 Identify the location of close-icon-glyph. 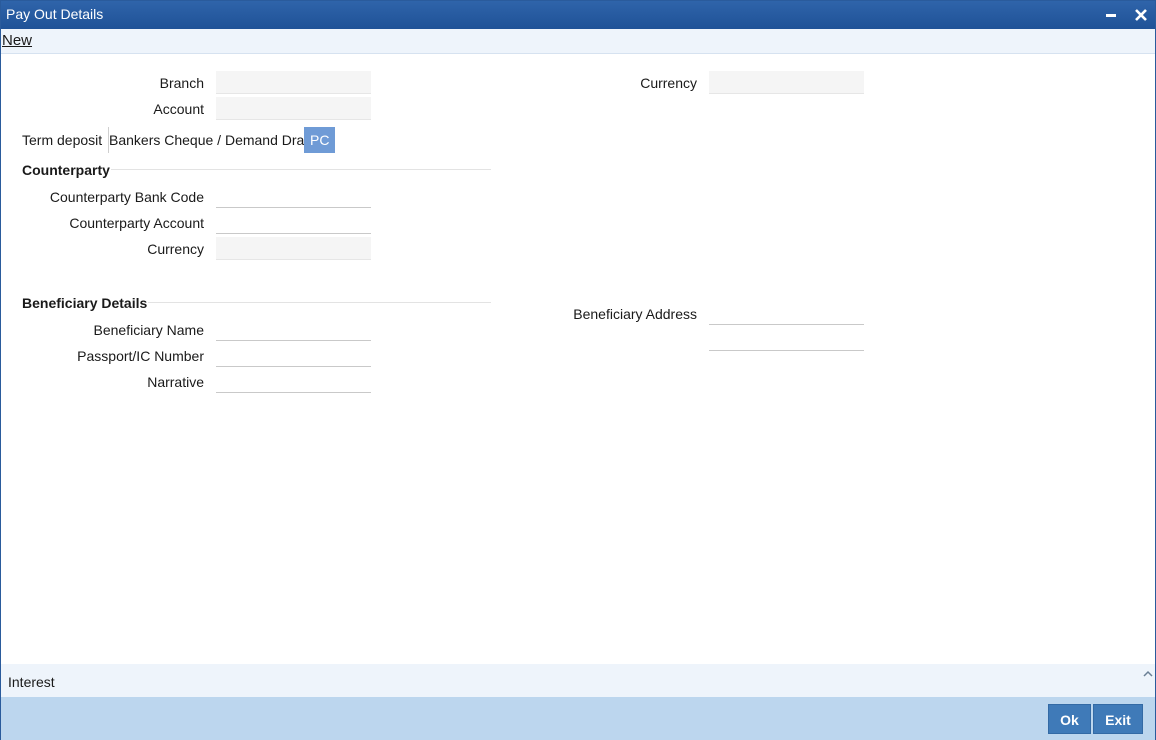
(1141, 15).